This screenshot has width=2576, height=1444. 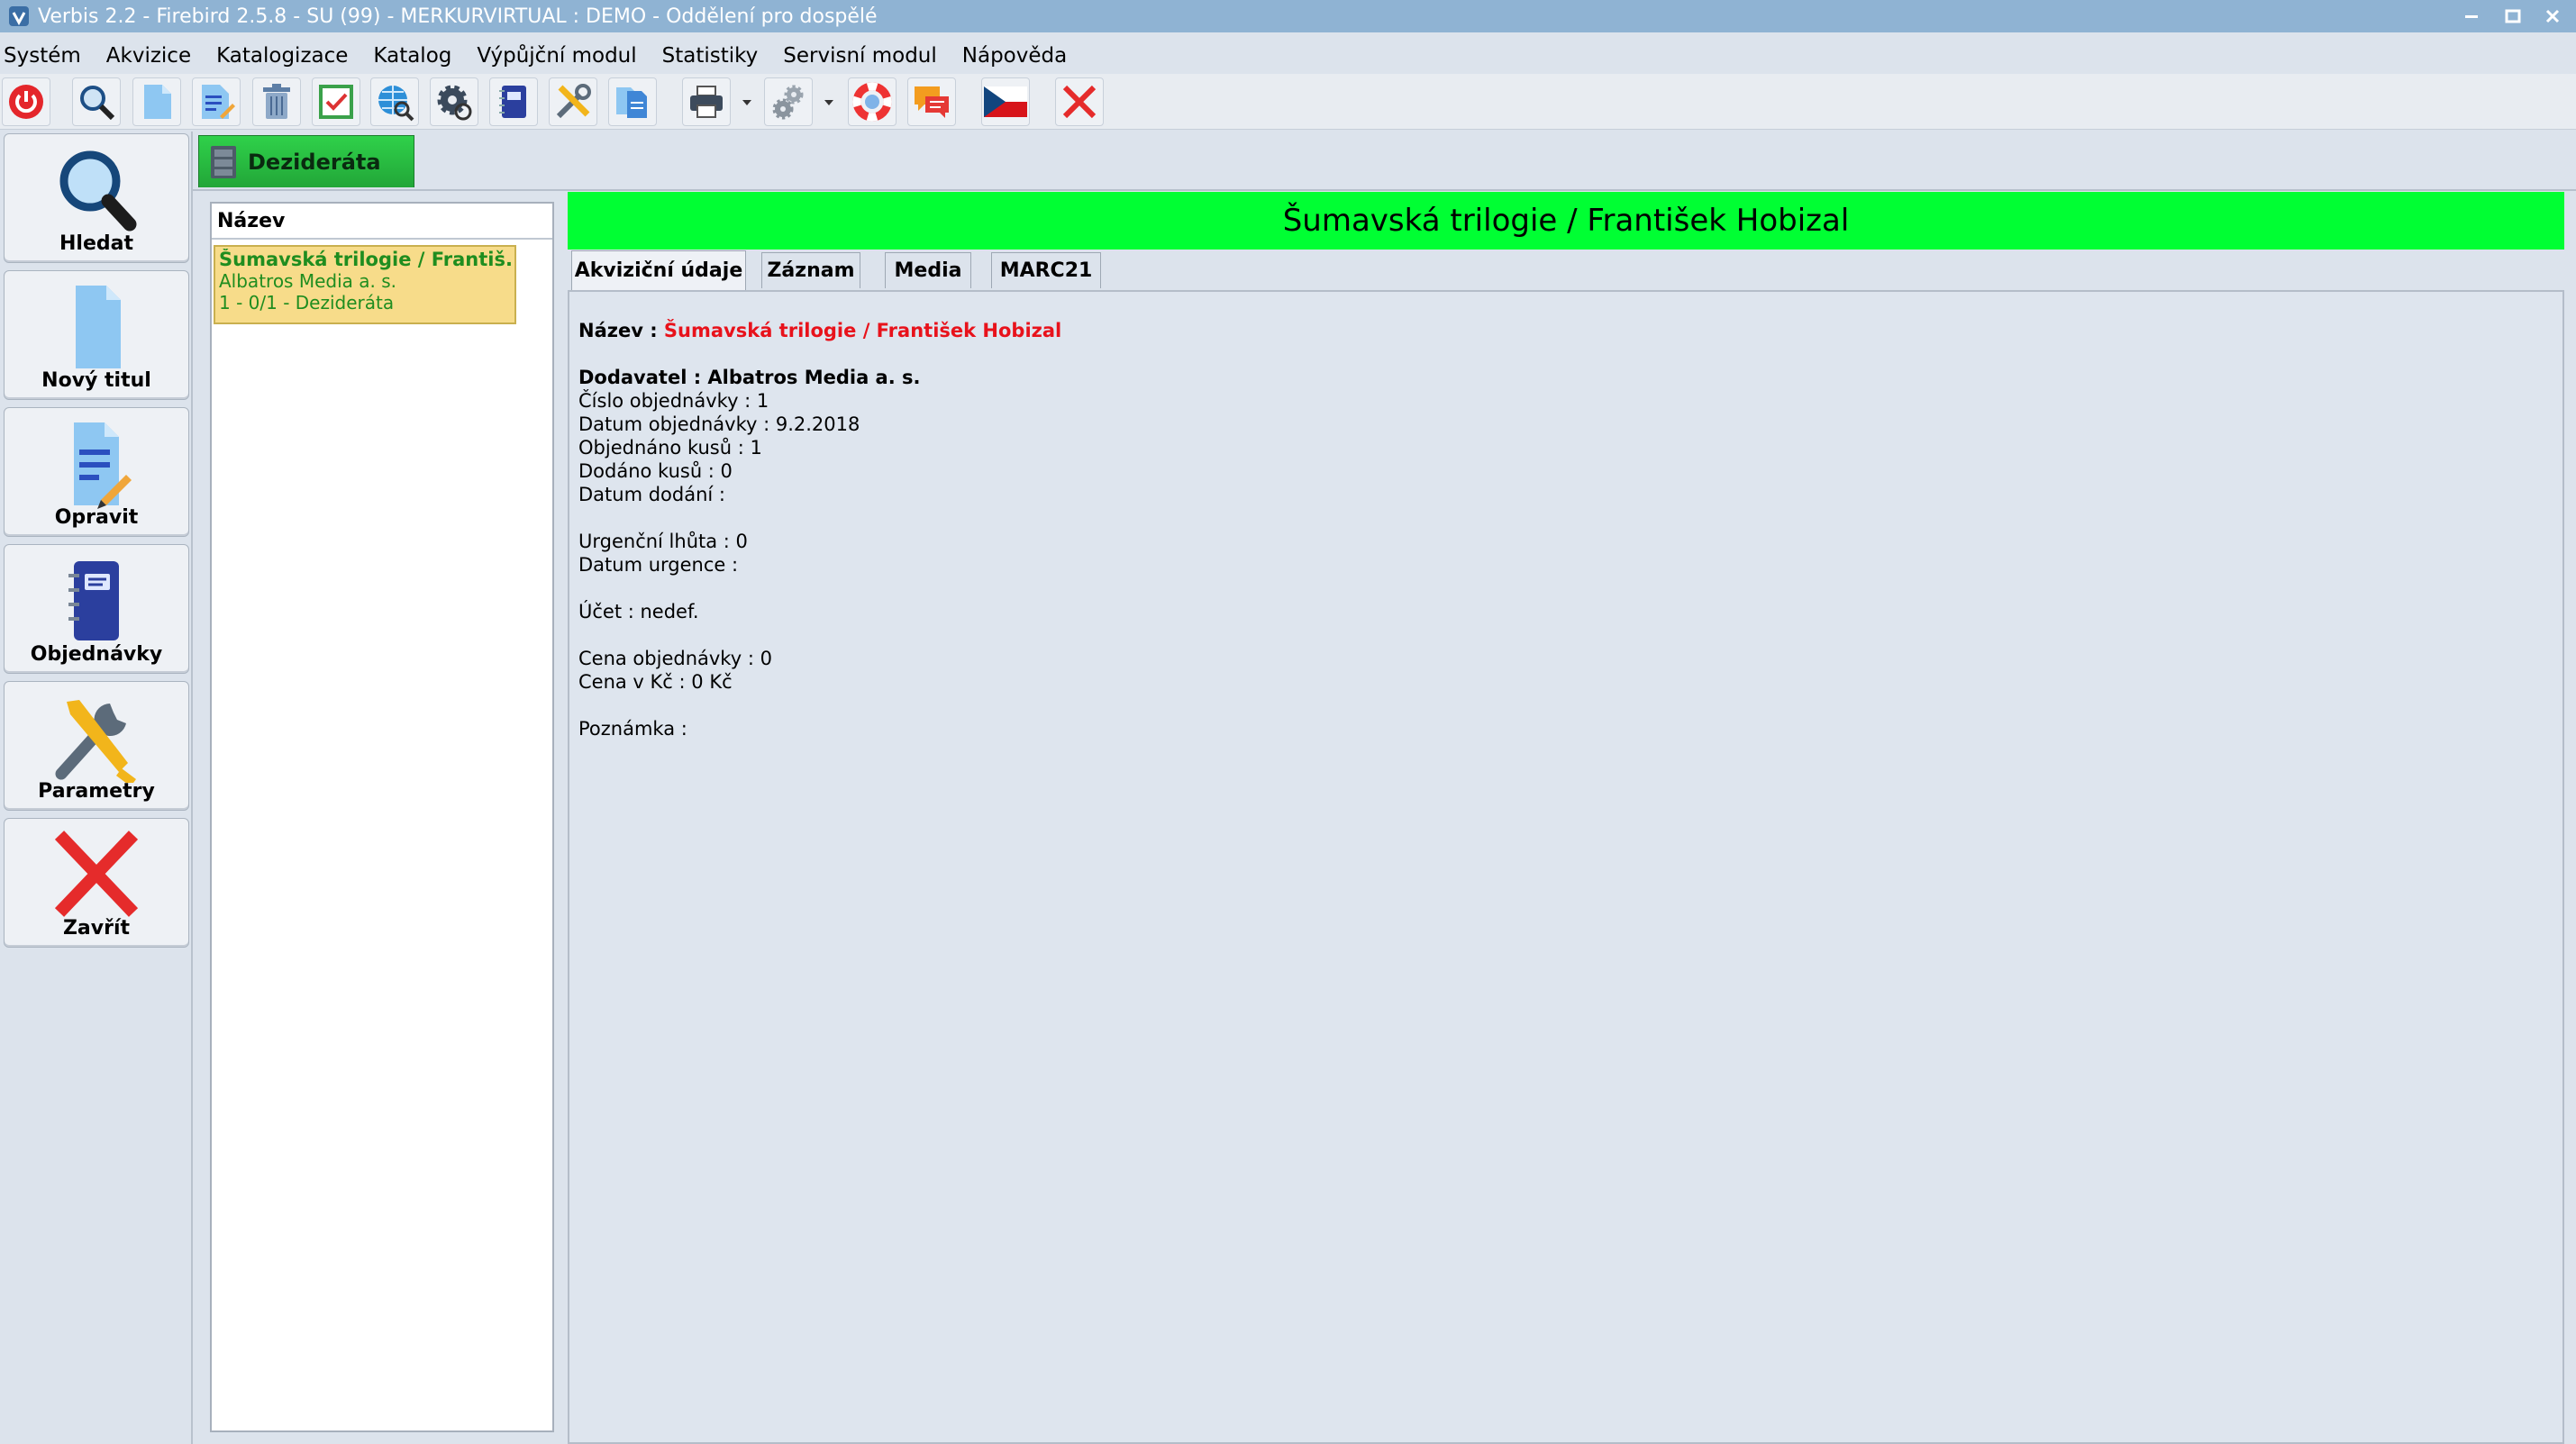 I want to click on red-x-icon, so click(x=96, y=874).